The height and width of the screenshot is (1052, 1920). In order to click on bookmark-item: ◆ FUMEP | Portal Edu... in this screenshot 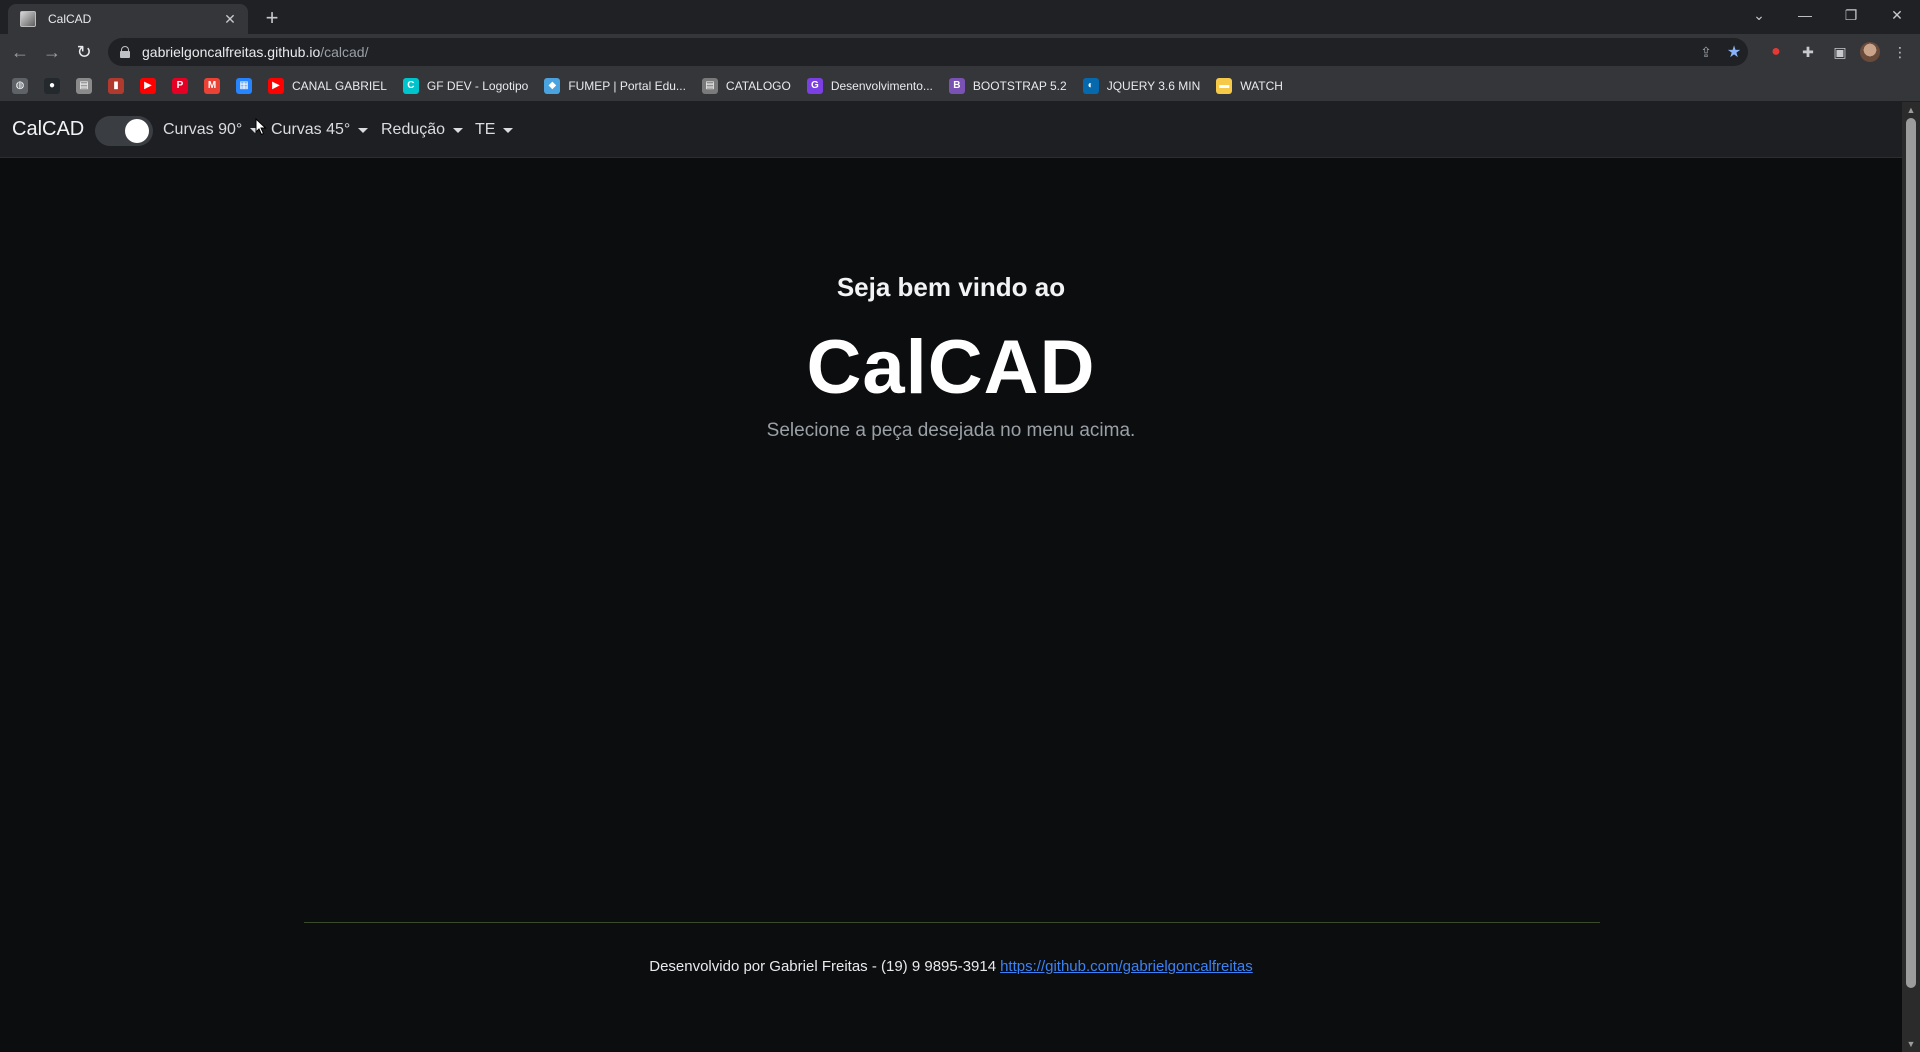, I will do `click(615, 85)`.